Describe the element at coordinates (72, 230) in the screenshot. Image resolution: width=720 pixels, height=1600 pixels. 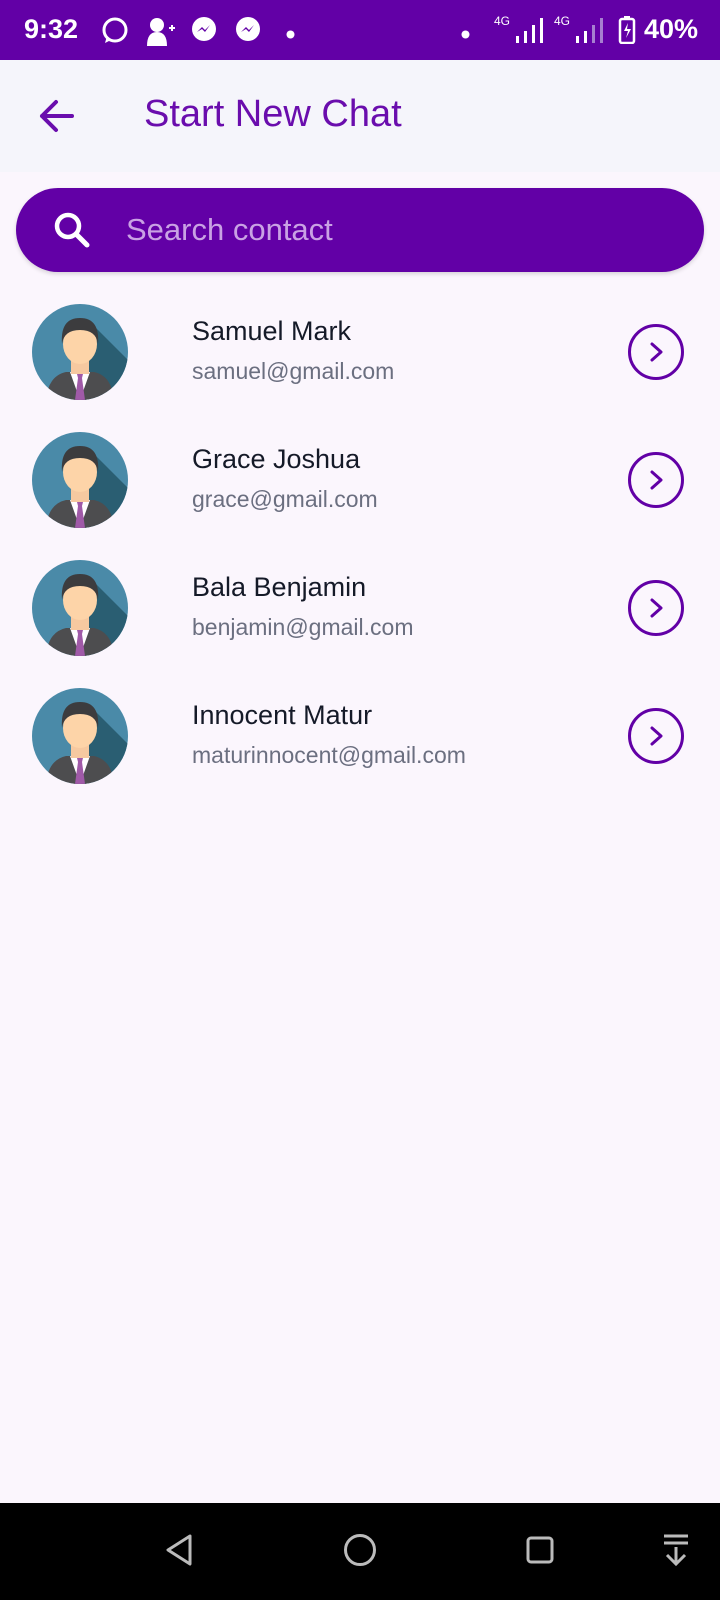
I see `search-icon` at that location.